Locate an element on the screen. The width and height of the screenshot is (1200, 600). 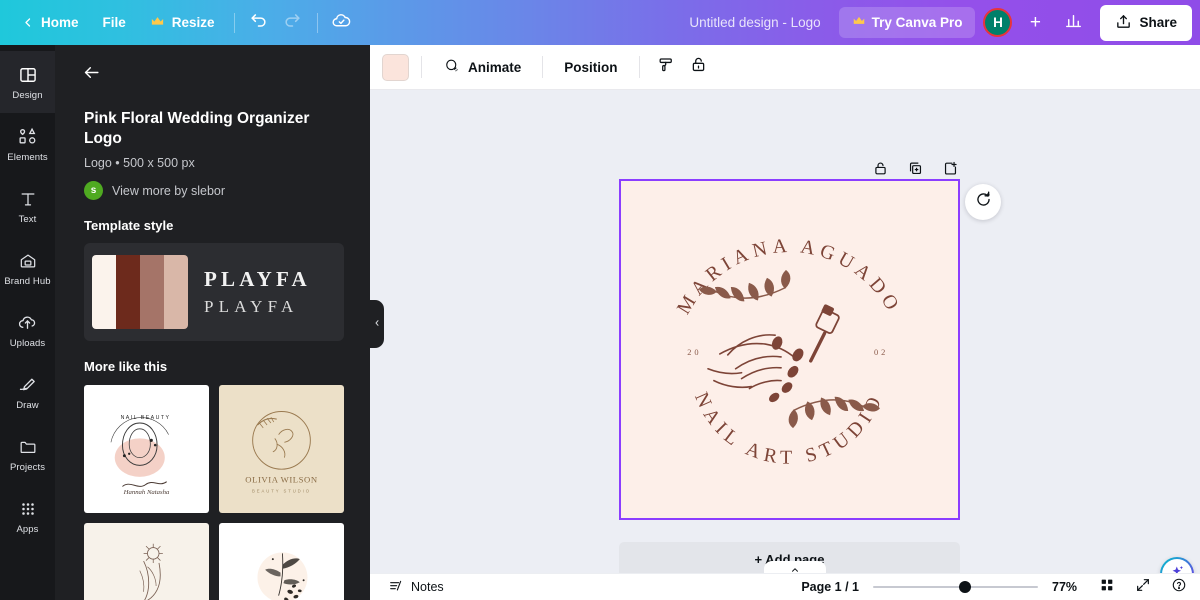
sidebar-item-draw: Draw is located at coordinates (27, 392).